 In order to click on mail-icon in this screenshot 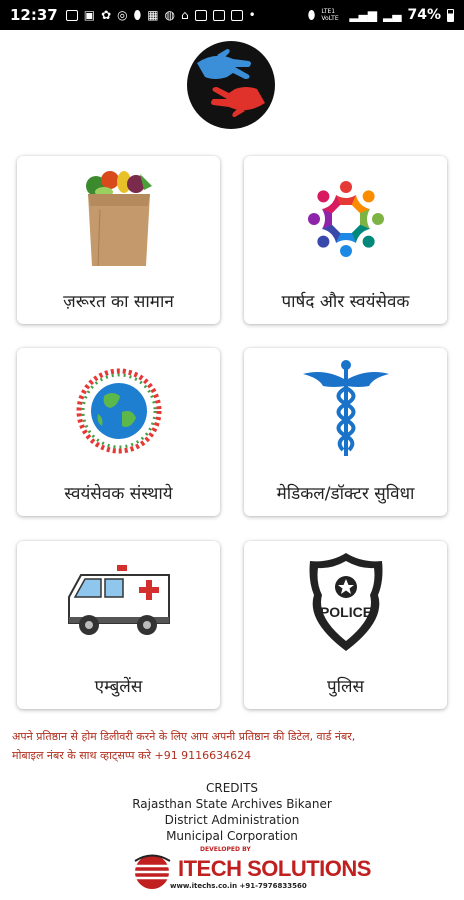, I will do `click(200, 15)`.